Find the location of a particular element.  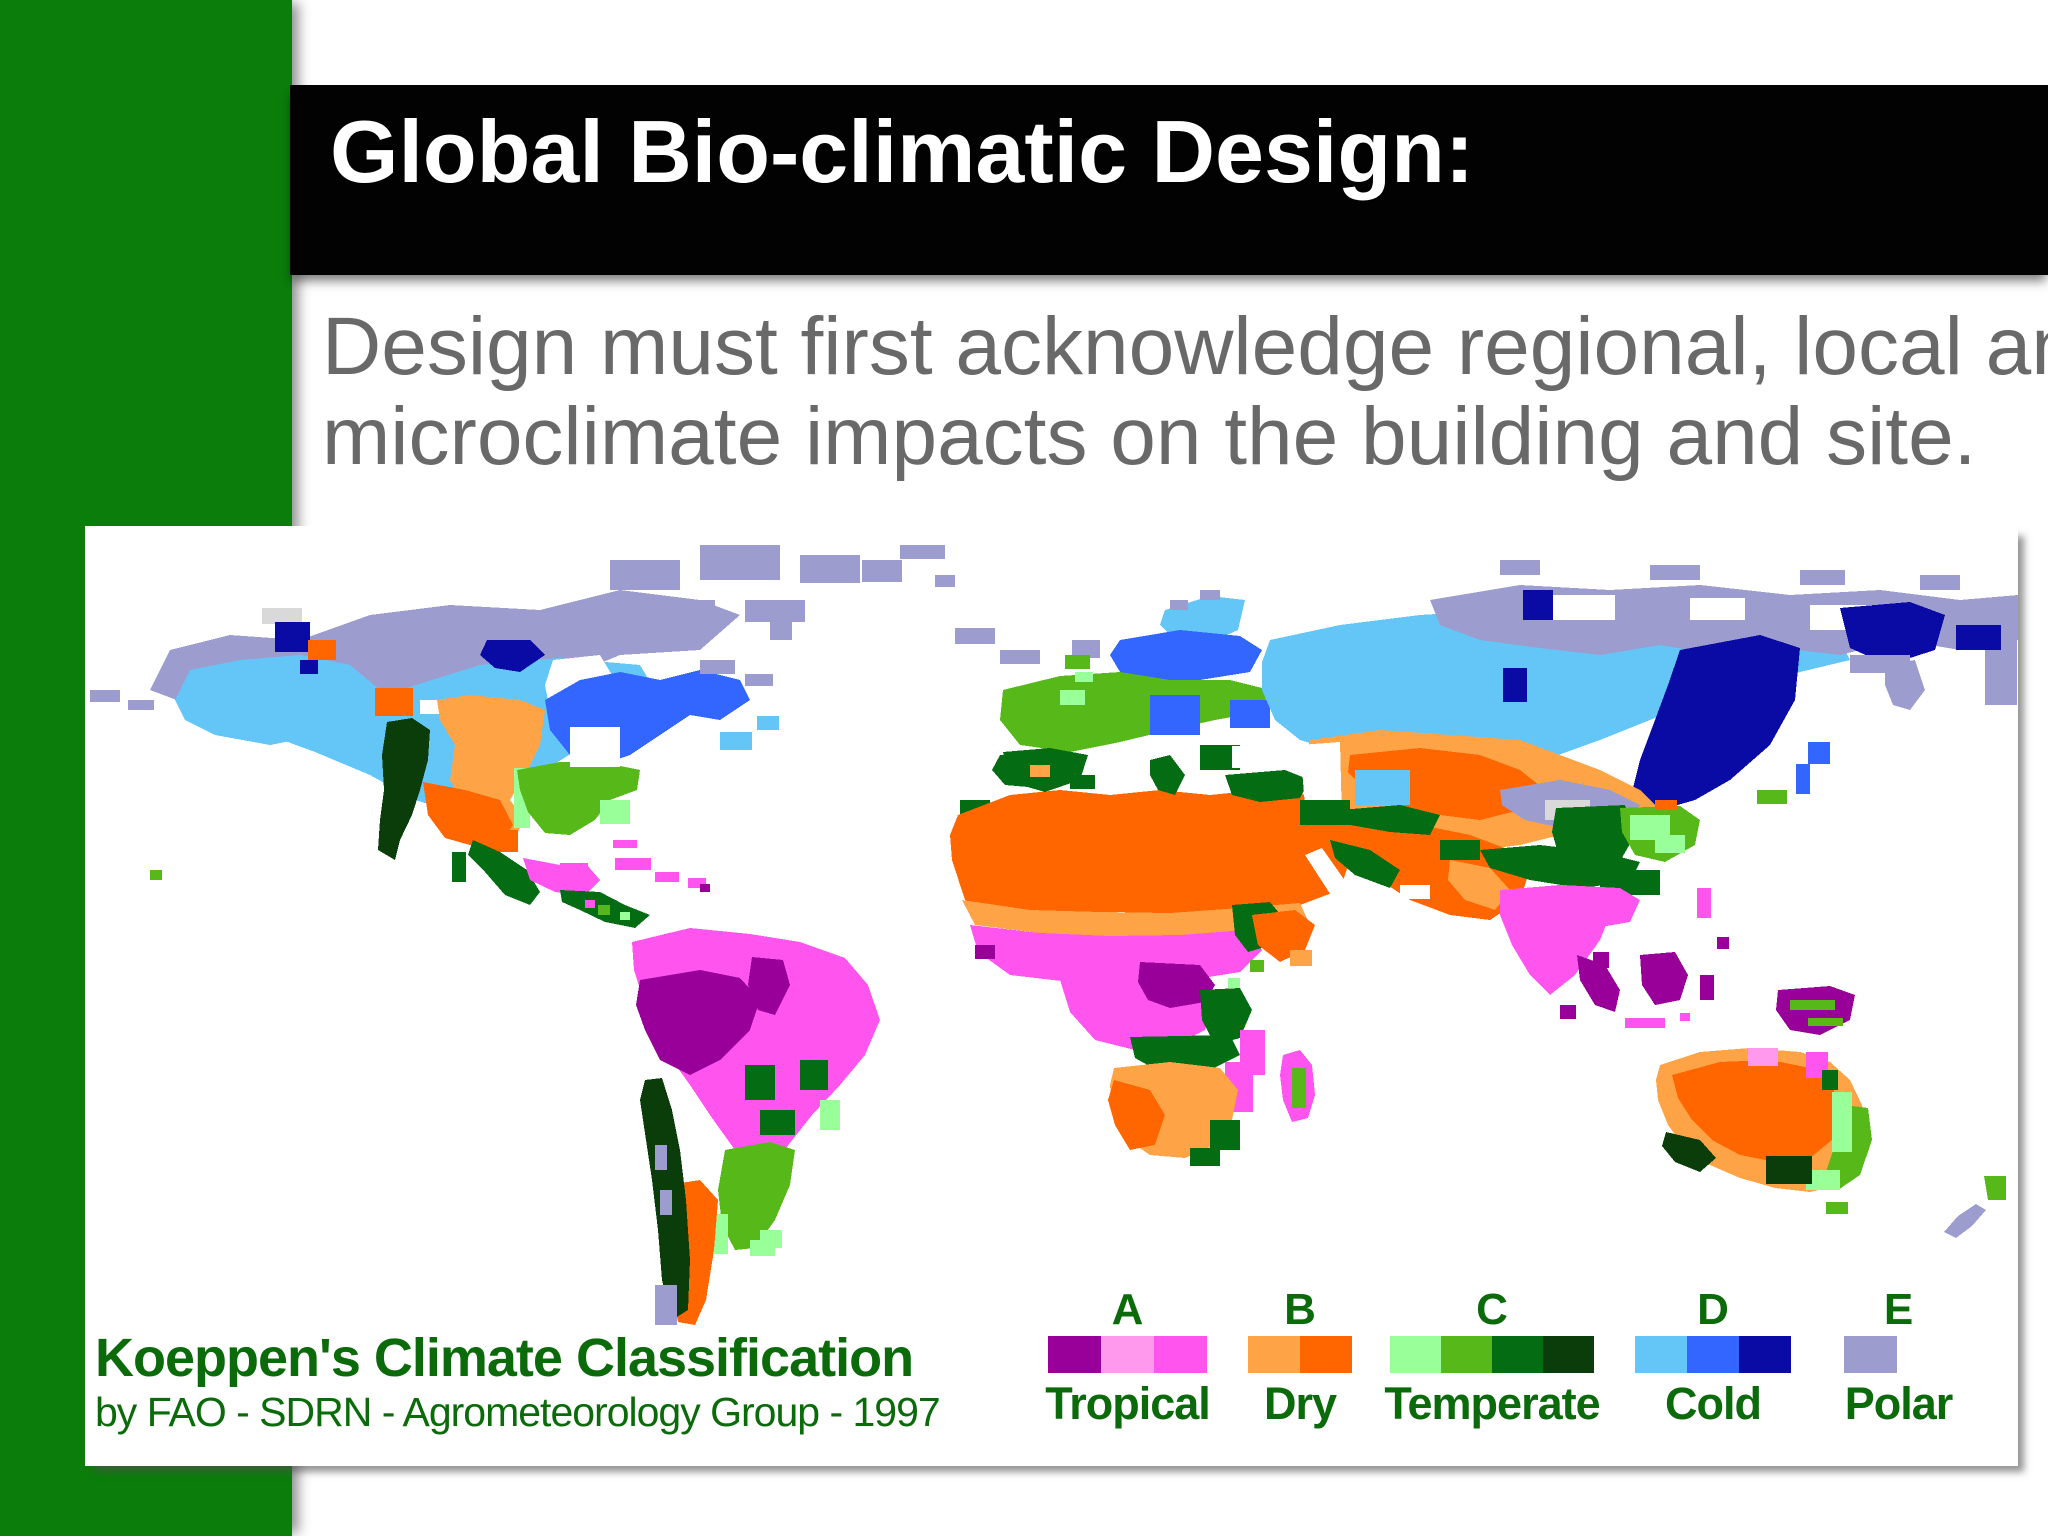

map-region-north-america is located at coordinates (595, 736).